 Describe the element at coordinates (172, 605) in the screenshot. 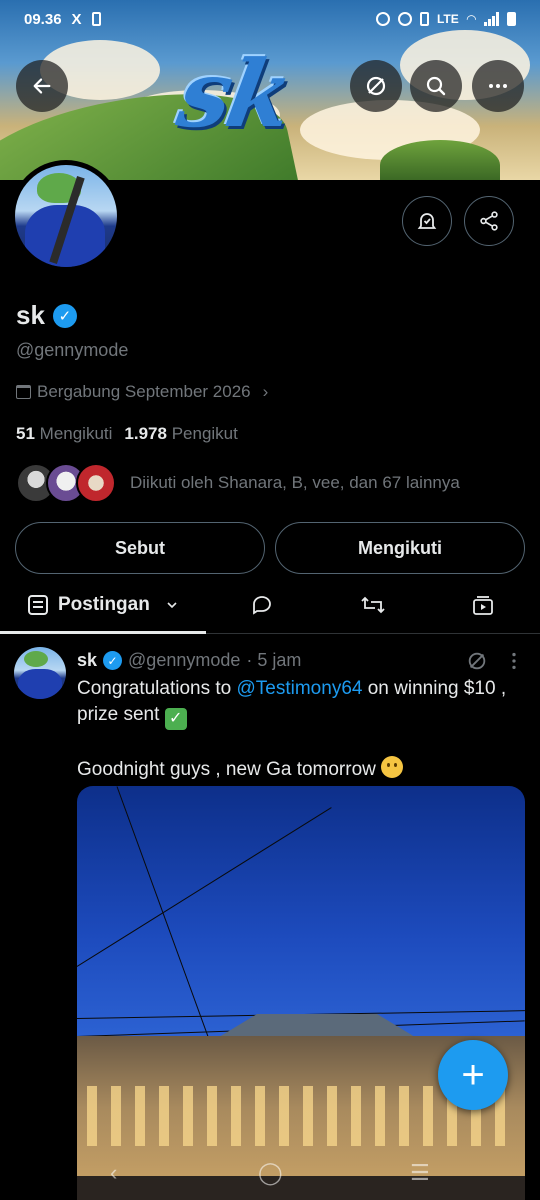

I see `chevron-down-icon` at that location.